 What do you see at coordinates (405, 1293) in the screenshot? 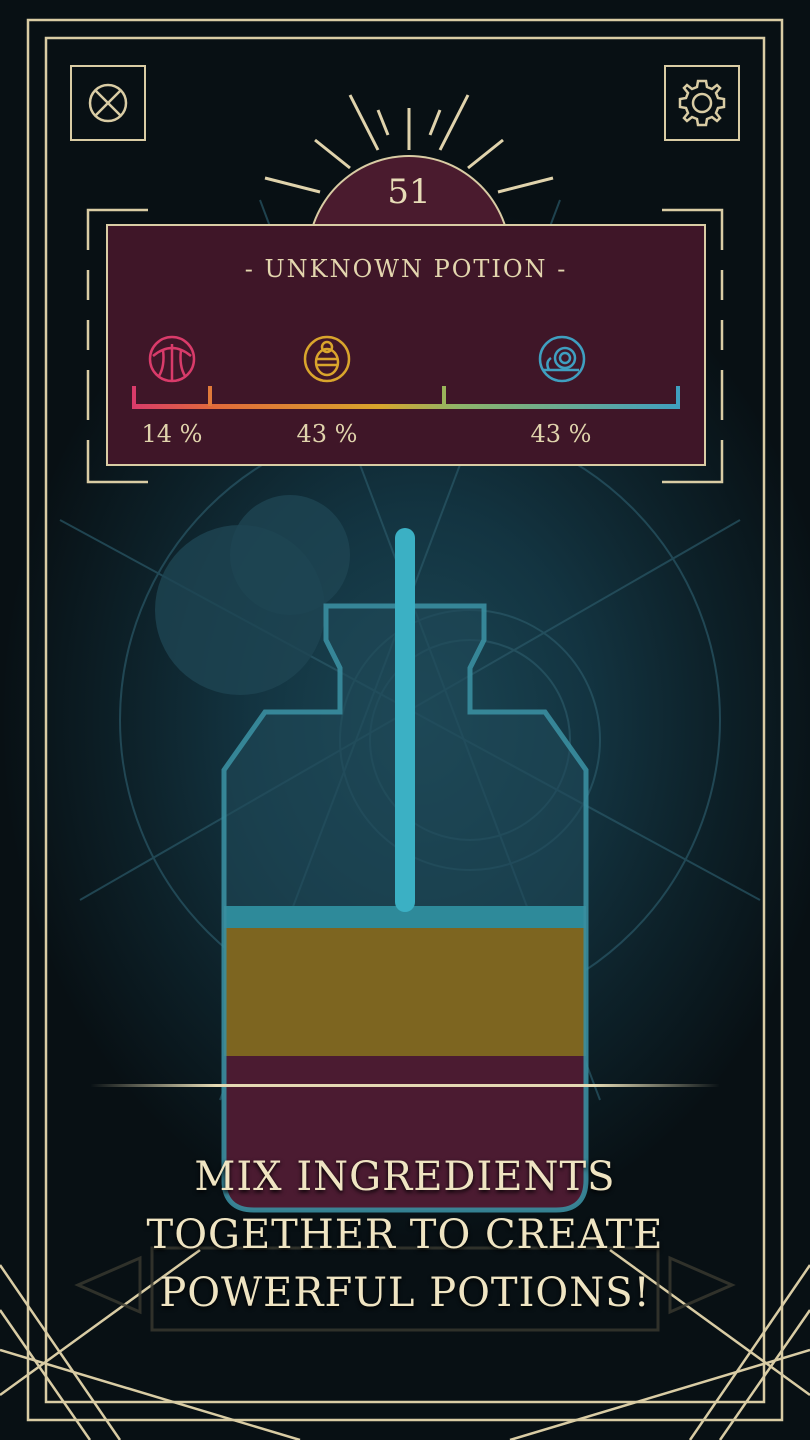
I see `caption-line-3: POWERFUL POTIONS!` at bounding box center [405, 1293].